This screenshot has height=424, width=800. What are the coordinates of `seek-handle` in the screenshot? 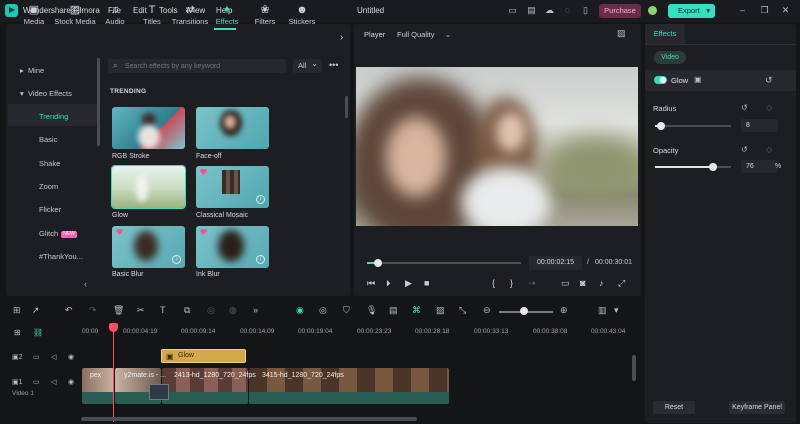 It's located at (377, 263).